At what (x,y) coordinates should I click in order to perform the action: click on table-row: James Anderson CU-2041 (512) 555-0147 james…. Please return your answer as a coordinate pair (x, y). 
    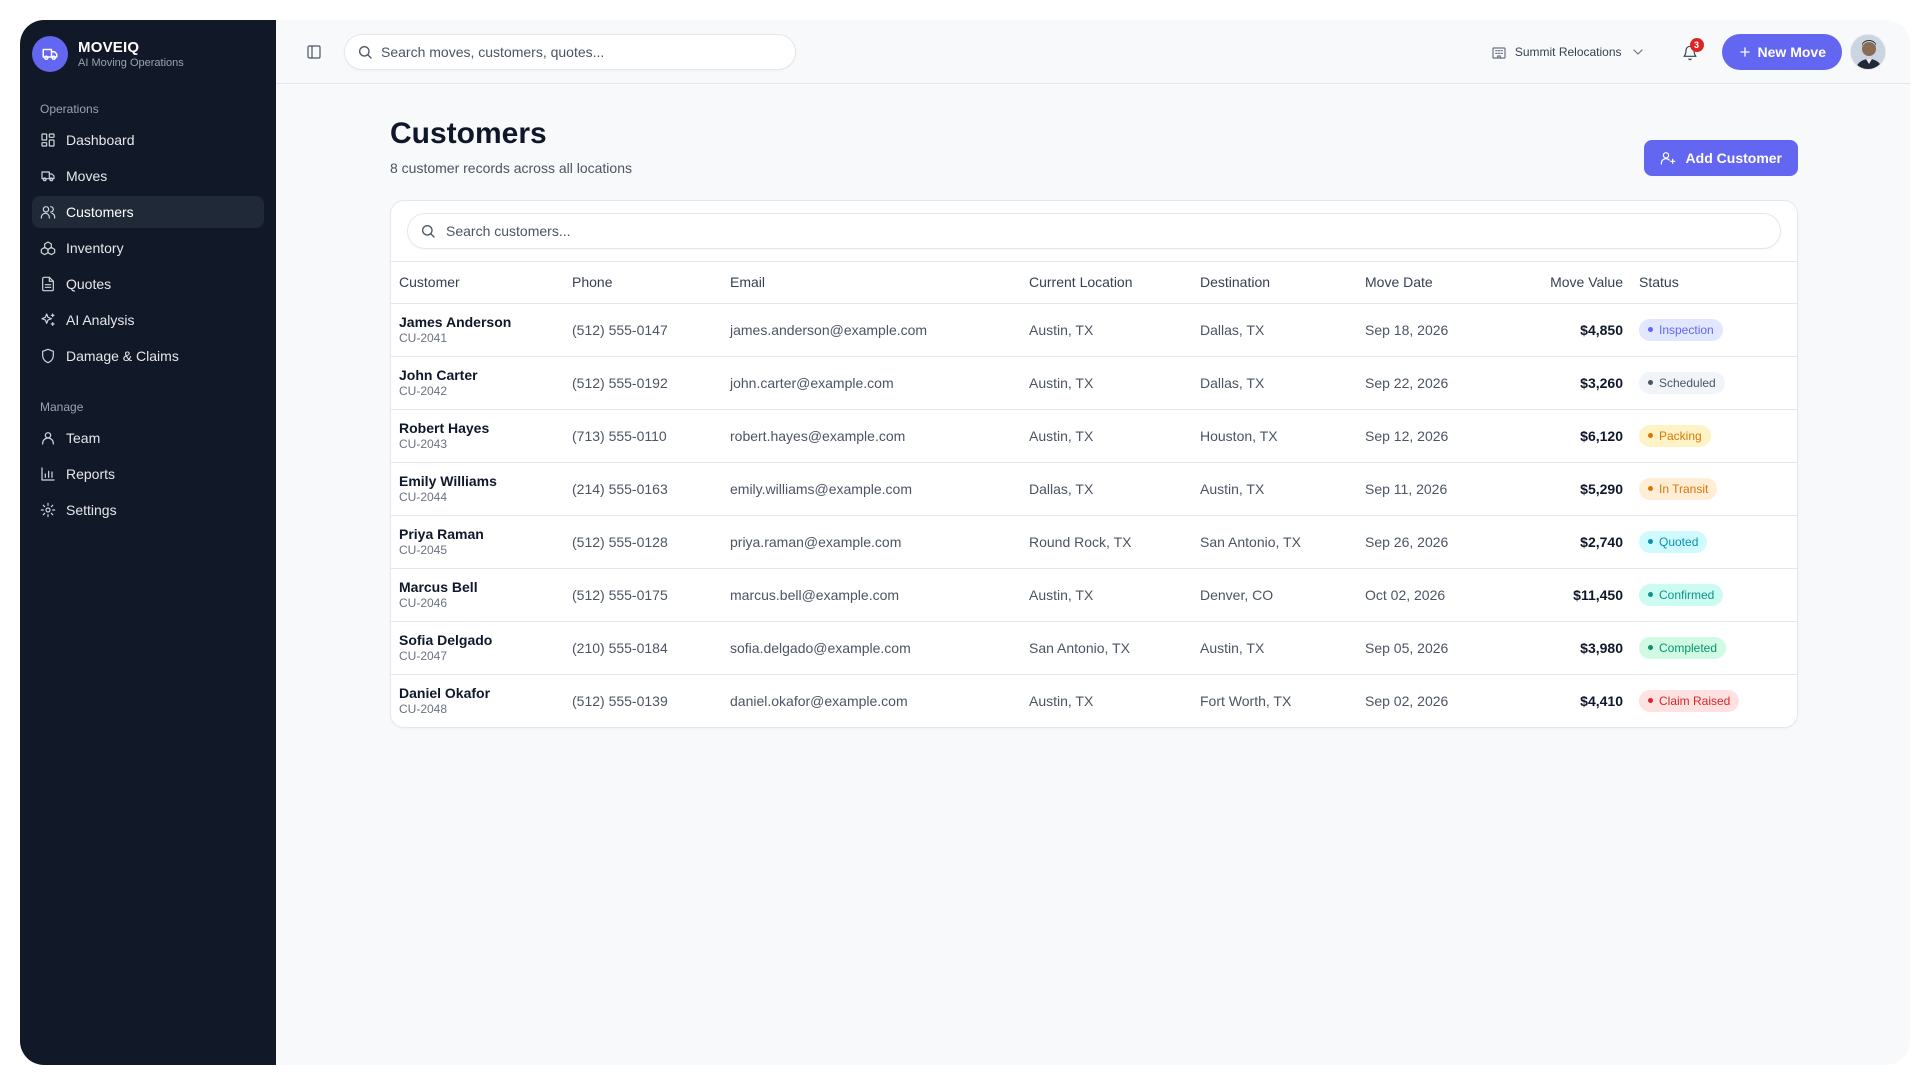
    Looking at the image, I should click on (1094, 330).